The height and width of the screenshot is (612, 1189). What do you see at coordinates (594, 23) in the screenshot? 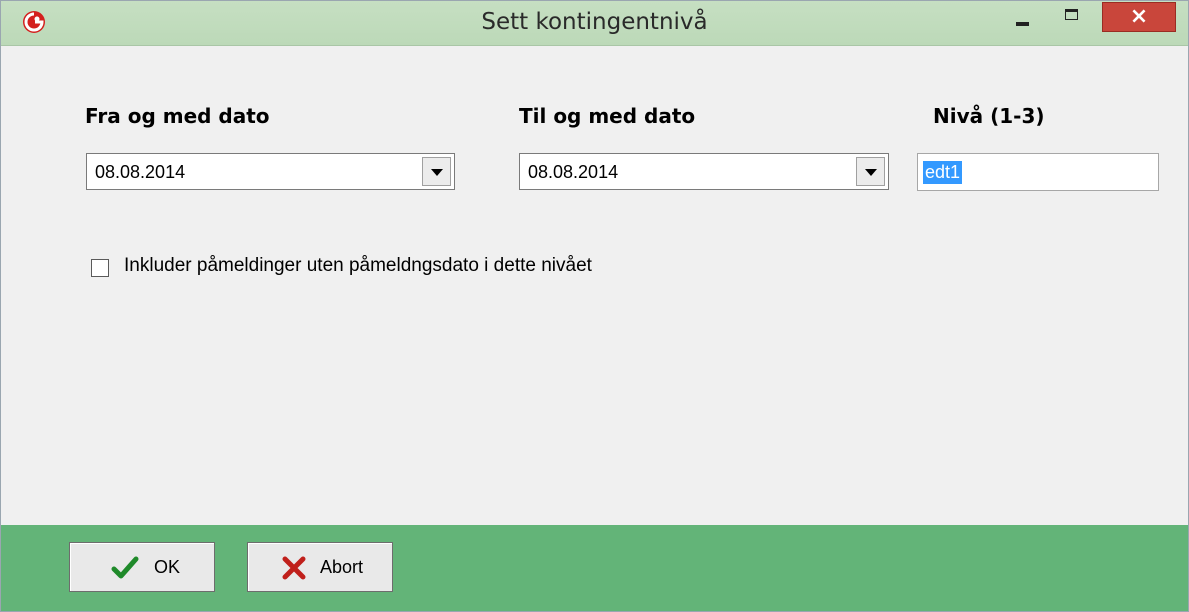
I see `title-bar: Sett kontingentnivå ×` at bounding box center [594, 23].